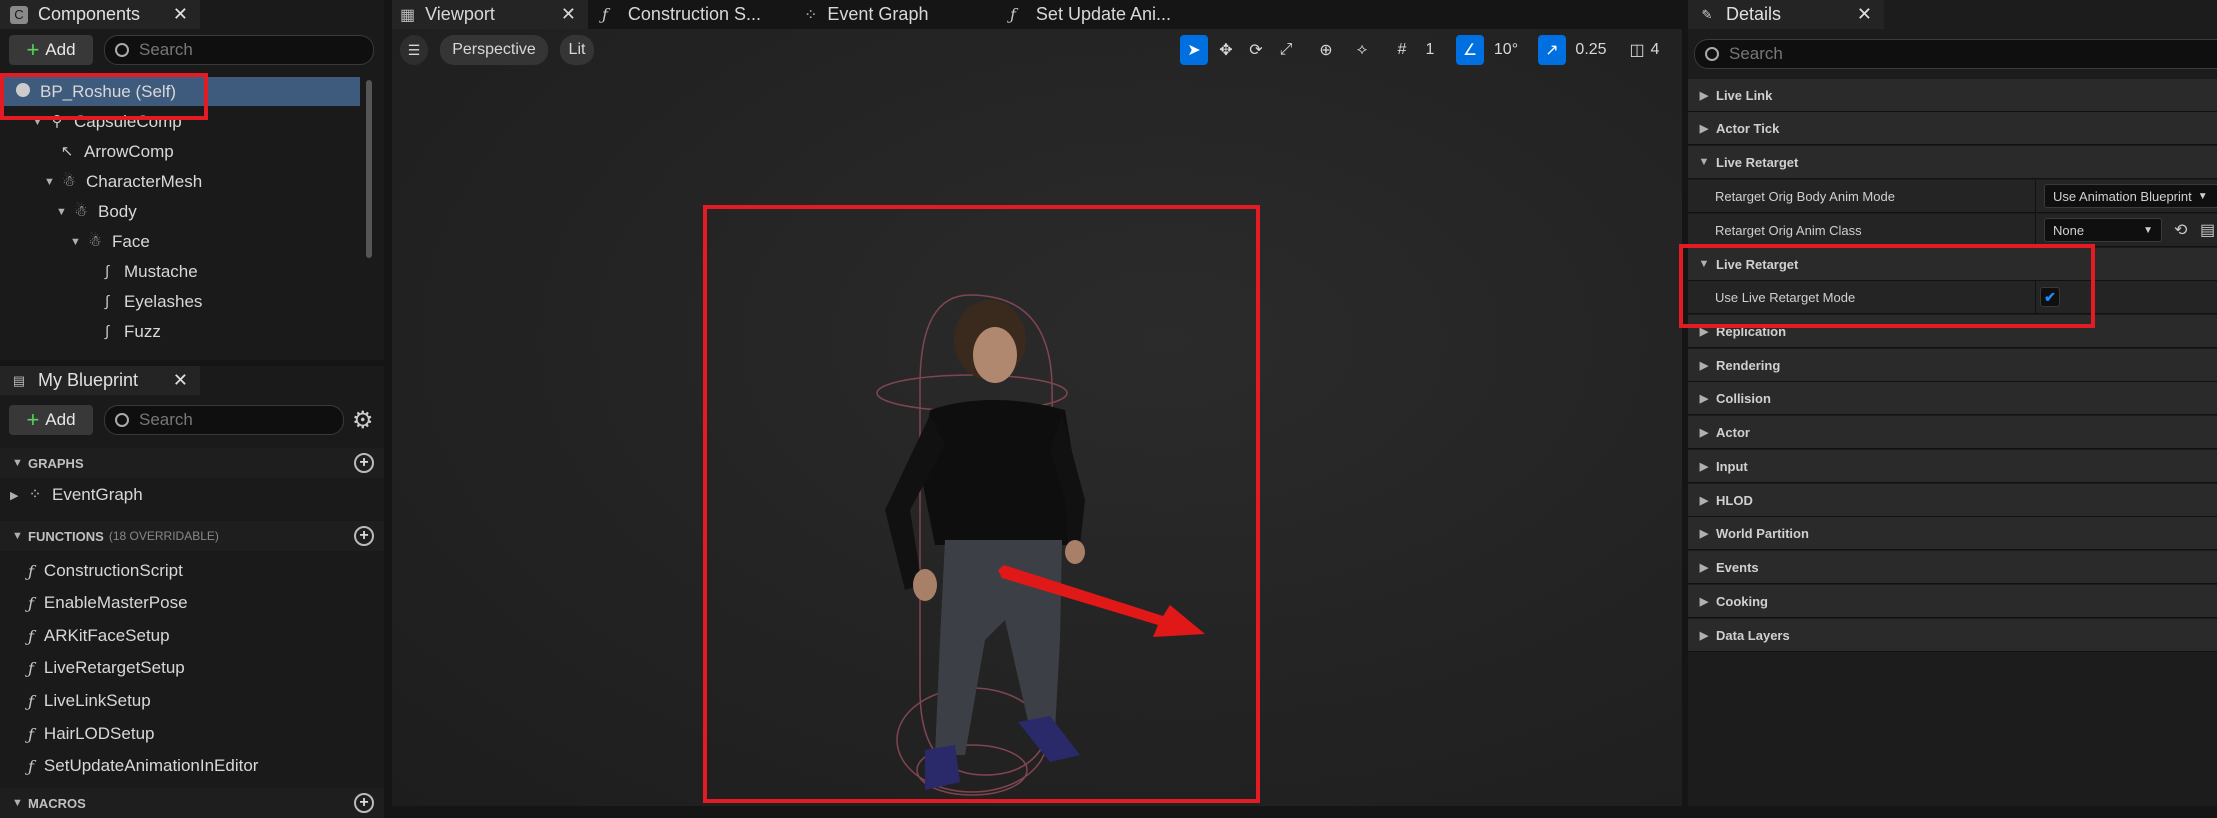  Describe the element at coordinates (1707, 14) in the screenshot. I see `pencil-icon: ✎` at that location.